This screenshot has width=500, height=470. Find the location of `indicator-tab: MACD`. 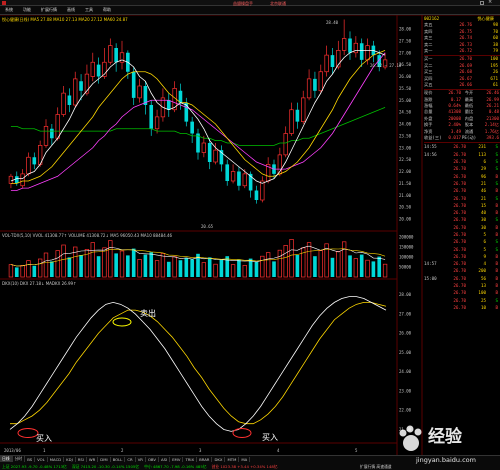

indicator-tab: MACD is located at coordinates (56, 459).